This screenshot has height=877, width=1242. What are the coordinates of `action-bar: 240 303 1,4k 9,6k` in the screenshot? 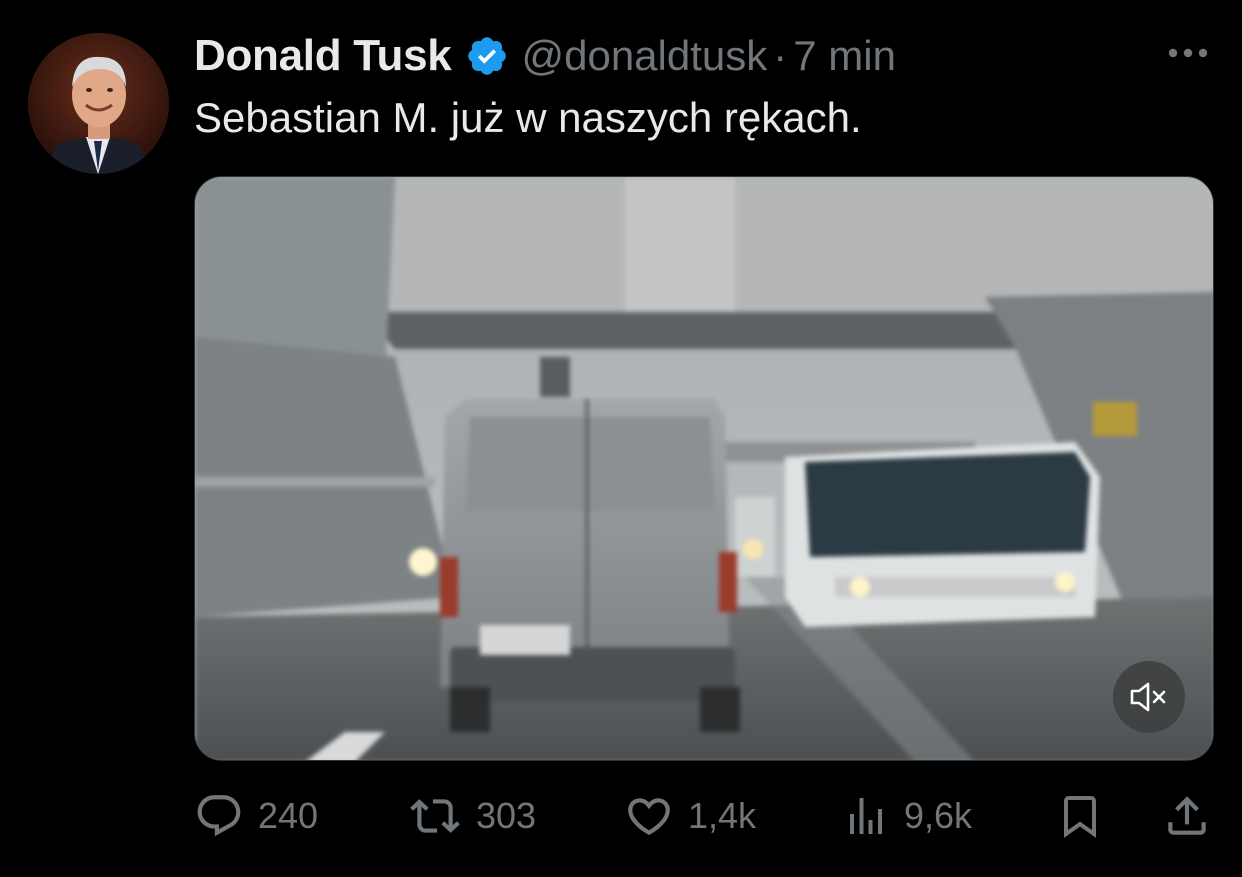 It's located at (704, 816).